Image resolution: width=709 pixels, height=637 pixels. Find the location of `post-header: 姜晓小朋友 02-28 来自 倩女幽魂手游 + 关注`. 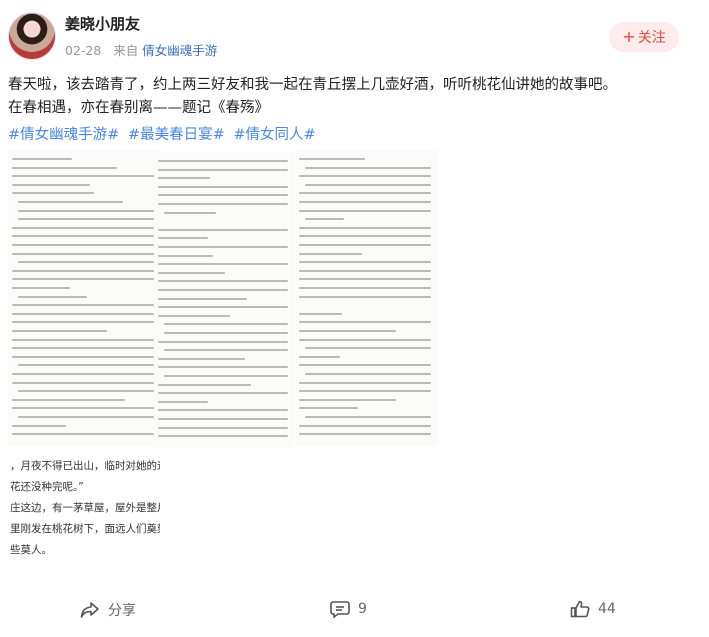

post-header: 姜晓小朋友 02-28 来自 倩女幽魂手游 + 关注 is located at coordinates (354, 36).